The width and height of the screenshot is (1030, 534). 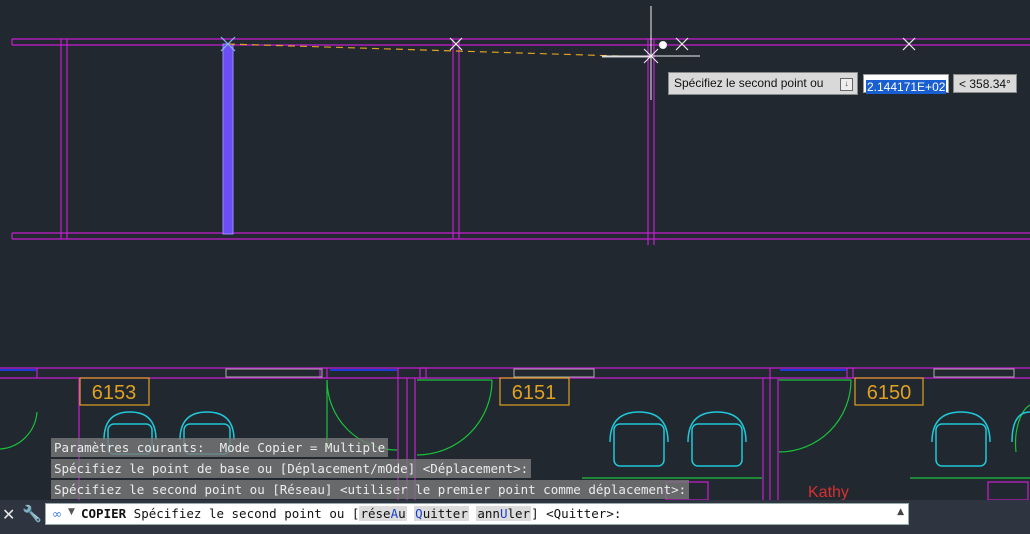 What do you see at coordinates (32, 514) in the screenshot?
I see `wrench-icon: 🔧` at bounding box center [32, 514].